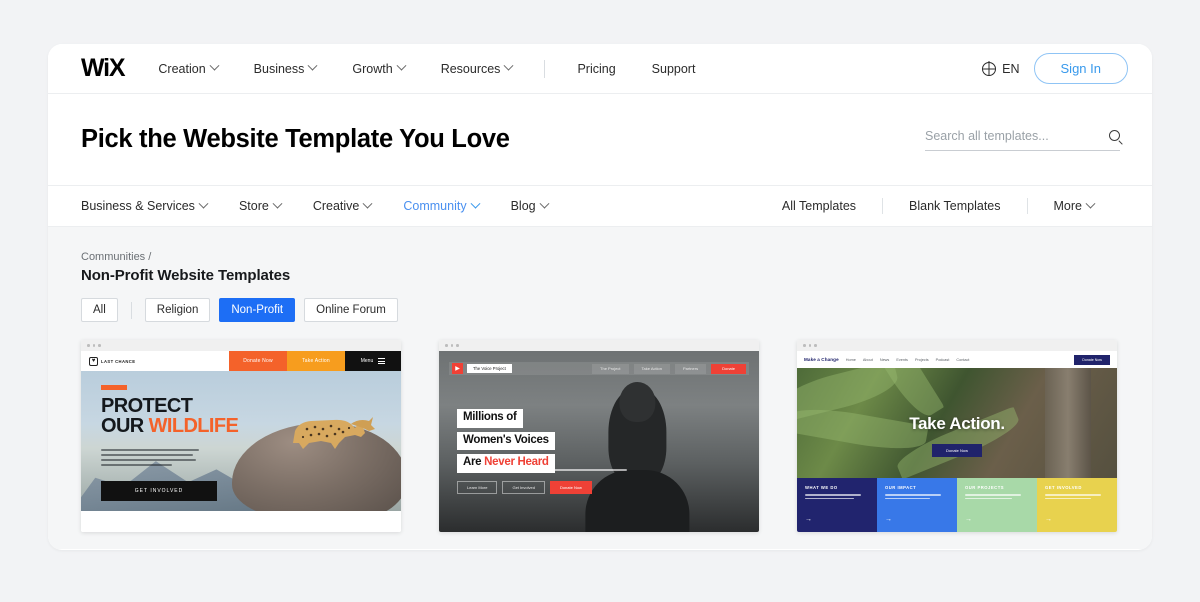 The width and height of the screenshot is (1200, 602). What do you see at coordinates (343, 205) in the screenshot?
I see `category-creative: Creative` at bounding box center [343, 205].